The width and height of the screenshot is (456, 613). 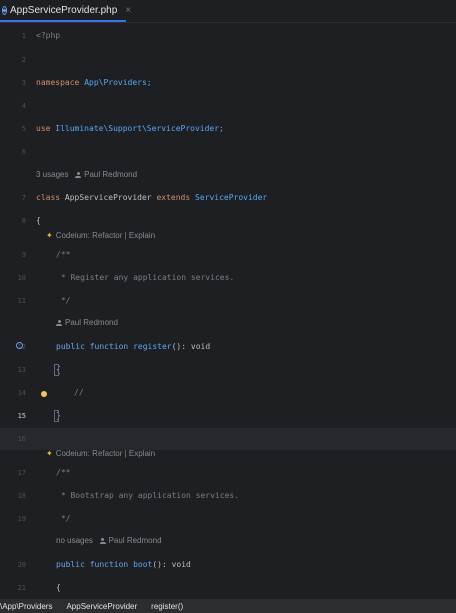 What do you see at coordinates (79, 392) in the screenshot?
I see `inline-comment: //` at bounding box center [79, 392].